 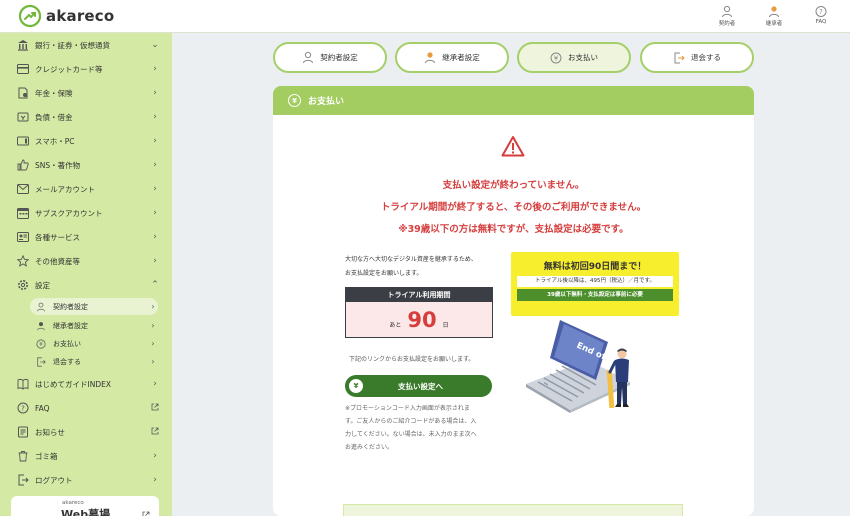 What do you see at coordinates (67, 361) in the screenshot?
I see `sidebar-subitem-label: 退会する` at bounding box center [67, 361].